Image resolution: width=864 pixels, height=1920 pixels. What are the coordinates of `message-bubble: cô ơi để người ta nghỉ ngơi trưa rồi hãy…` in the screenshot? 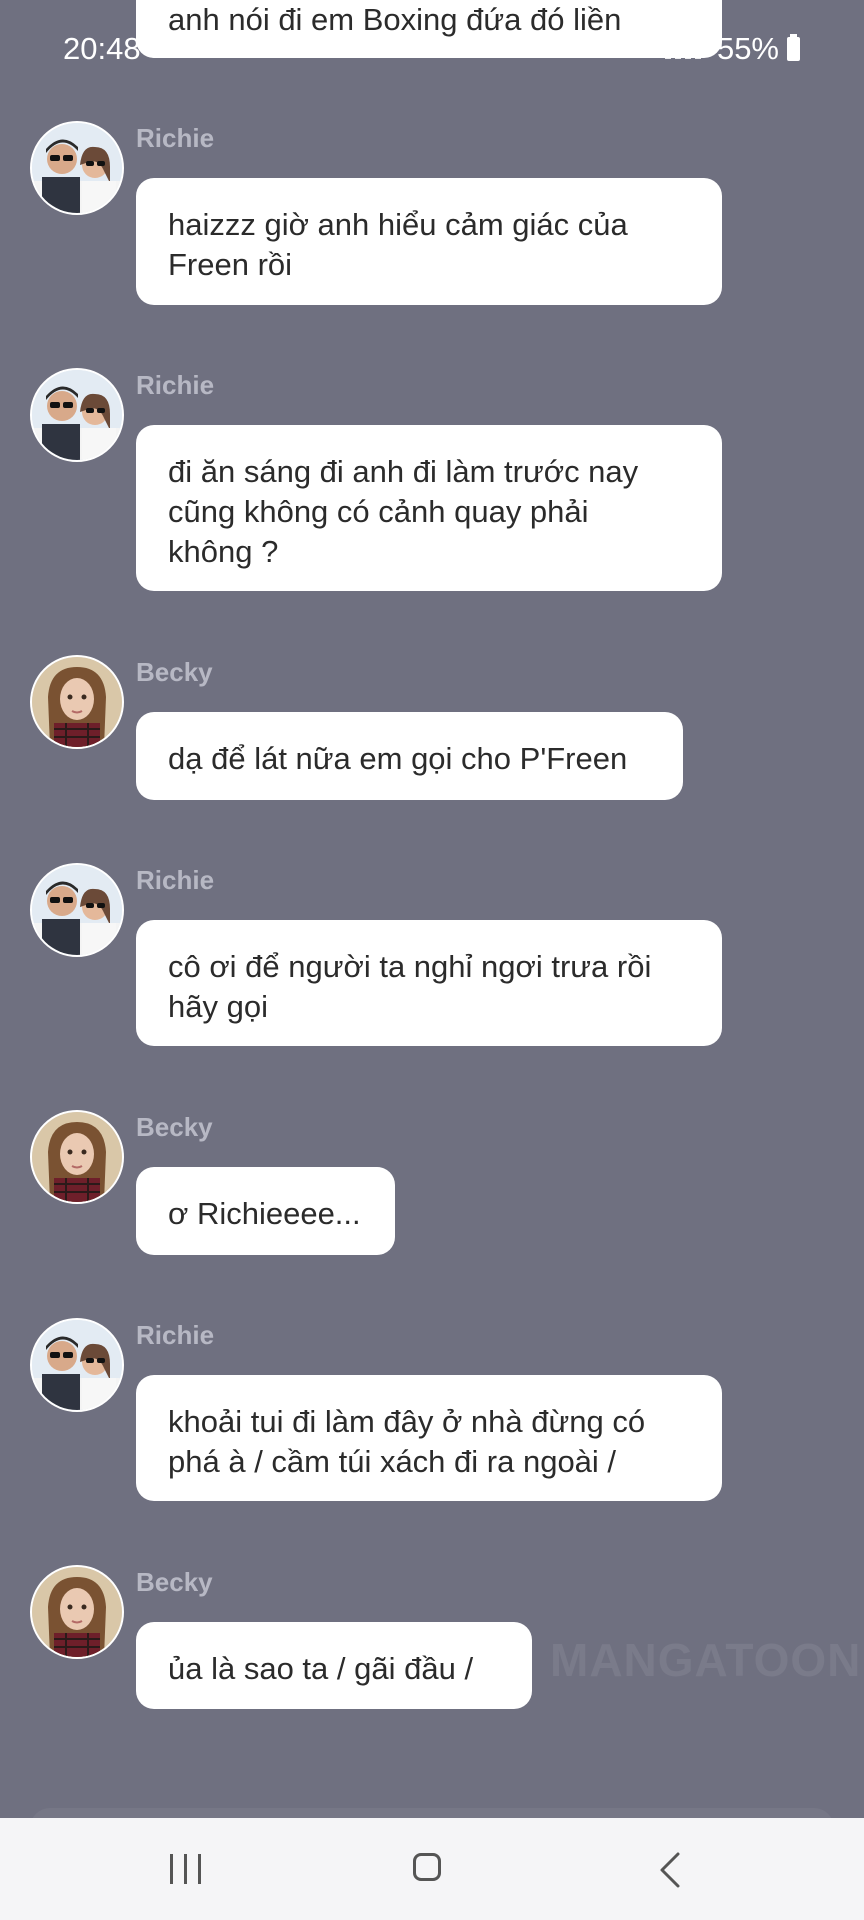 It's located at (429, 983).